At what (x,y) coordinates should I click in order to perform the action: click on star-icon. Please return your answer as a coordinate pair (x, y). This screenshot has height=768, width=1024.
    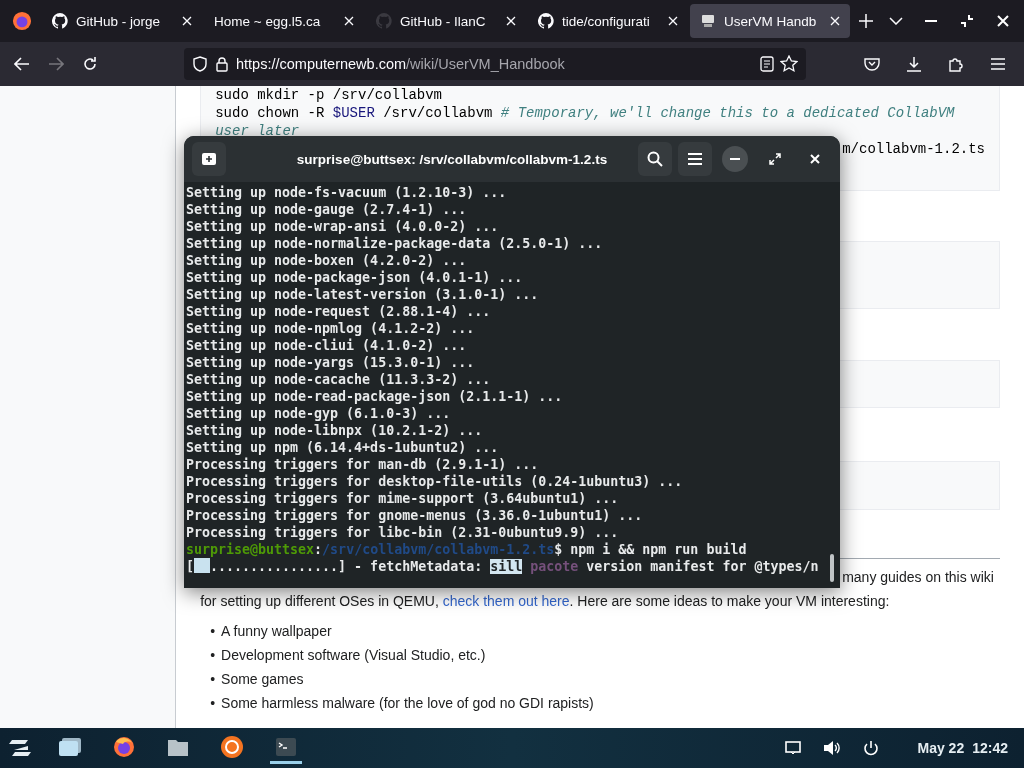
    Looking at the image, I should click on (789, 64).